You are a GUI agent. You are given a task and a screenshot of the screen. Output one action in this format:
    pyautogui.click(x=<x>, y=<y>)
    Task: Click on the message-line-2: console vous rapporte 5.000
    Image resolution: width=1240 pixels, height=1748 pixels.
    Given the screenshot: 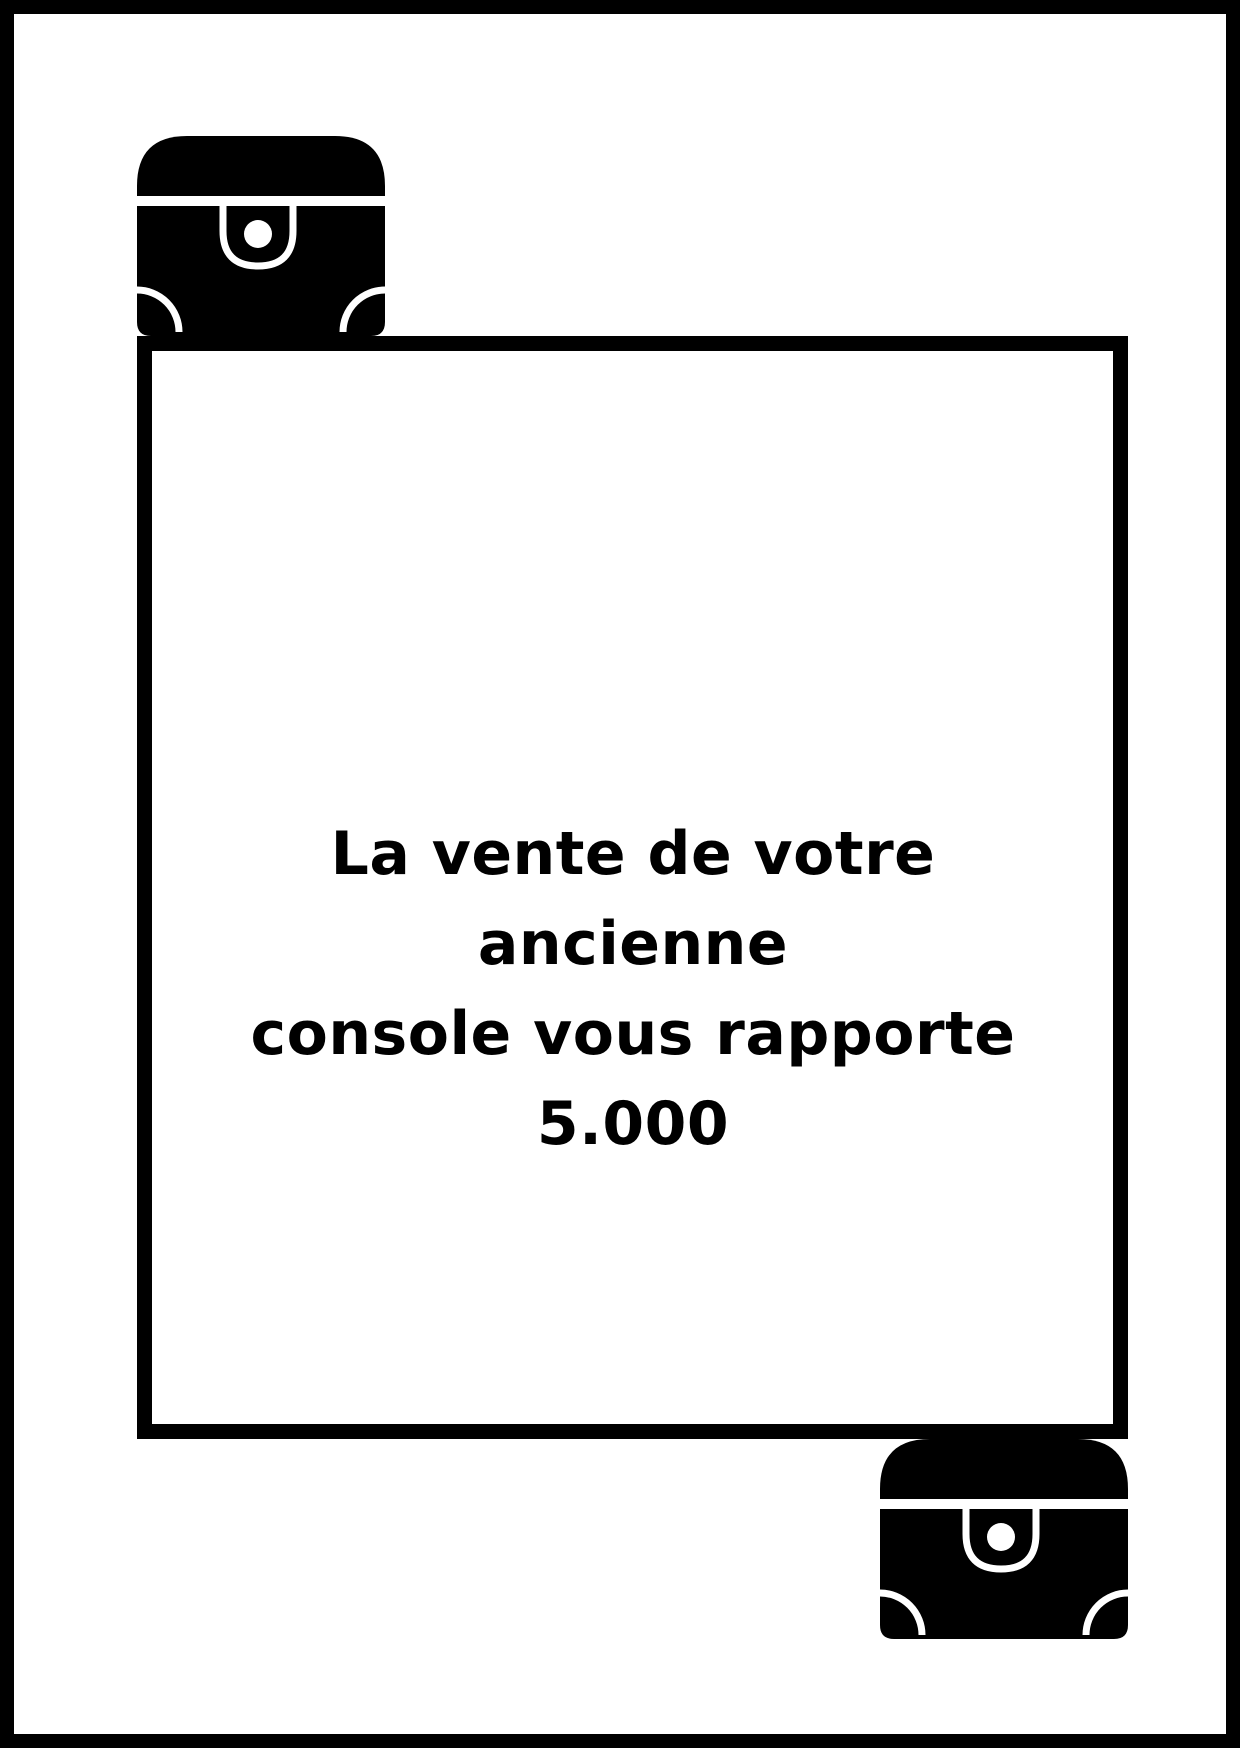 What is the action you would take?
    pyautogui.click(x=633, y=1079)
    